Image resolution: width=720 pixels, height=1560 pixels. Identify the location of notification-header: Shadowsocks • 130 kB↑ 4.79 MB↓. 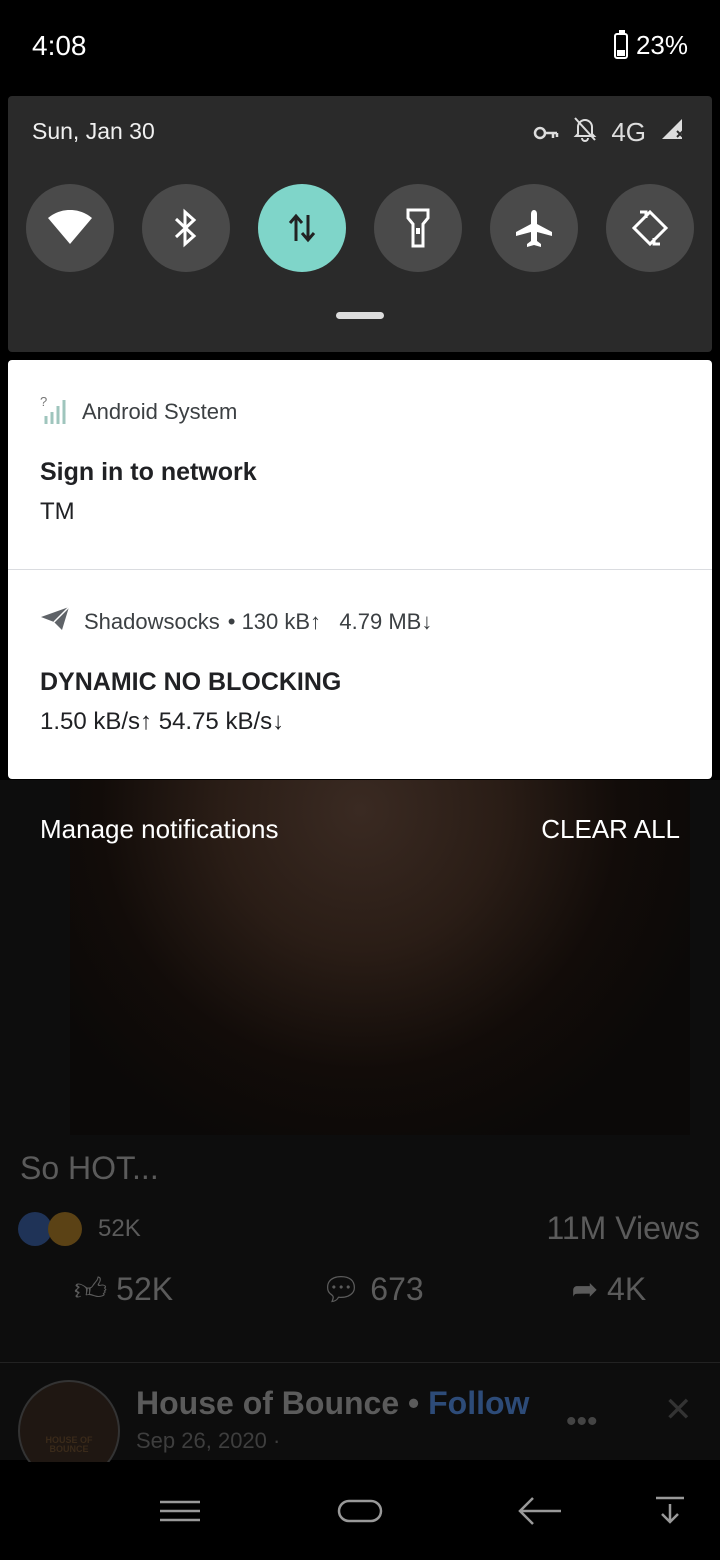
(236, 622).